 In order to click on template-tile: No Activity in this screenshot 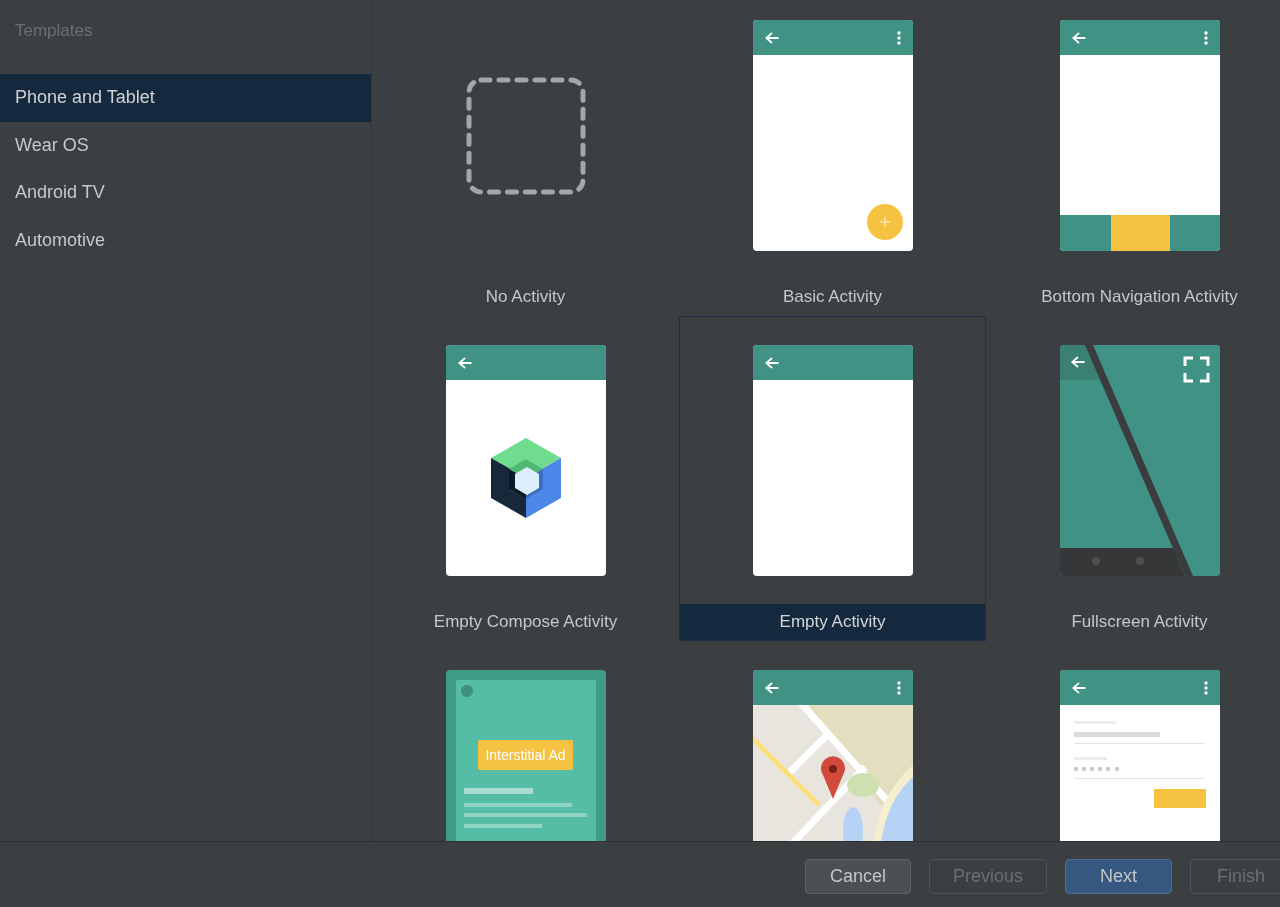, I will do `click(525, 158)`.